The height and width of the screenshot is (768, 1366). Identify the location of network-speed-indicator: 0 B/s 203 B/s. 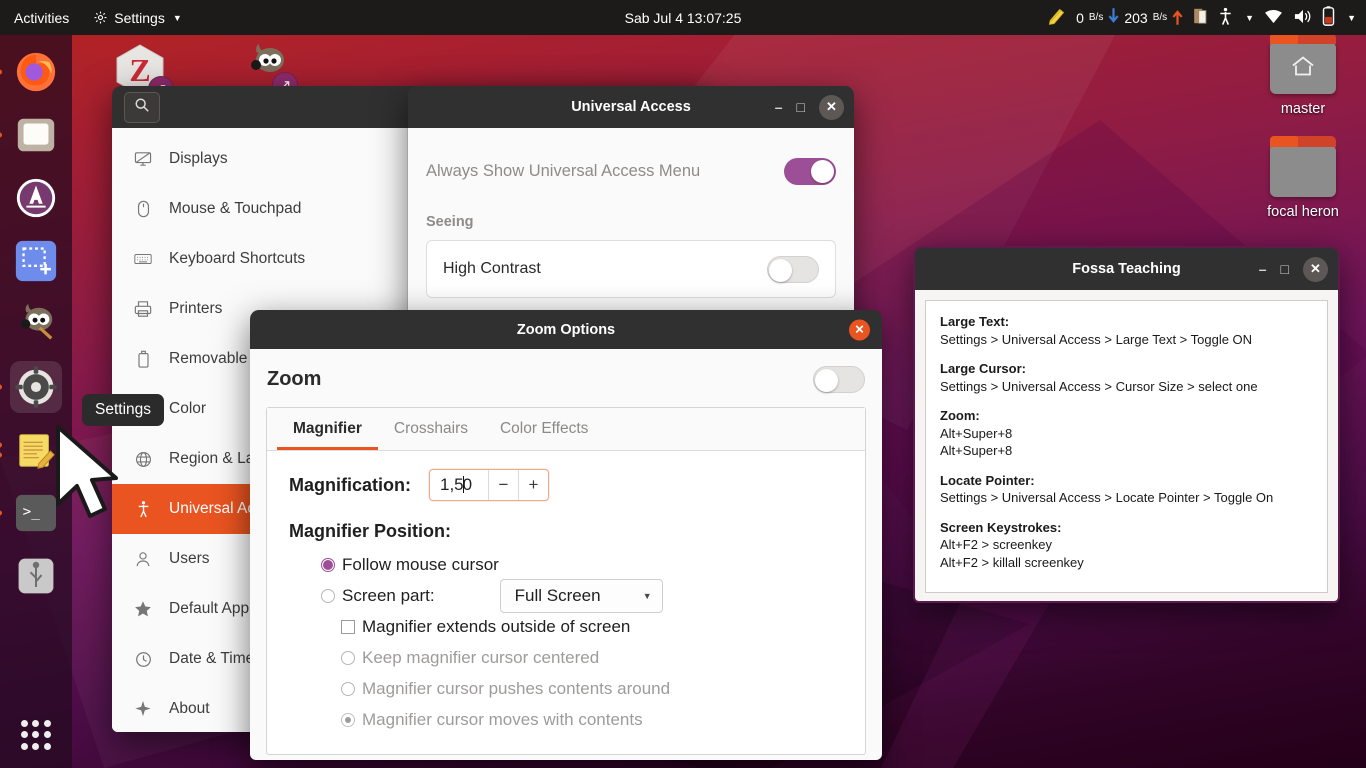
(1129, 17).